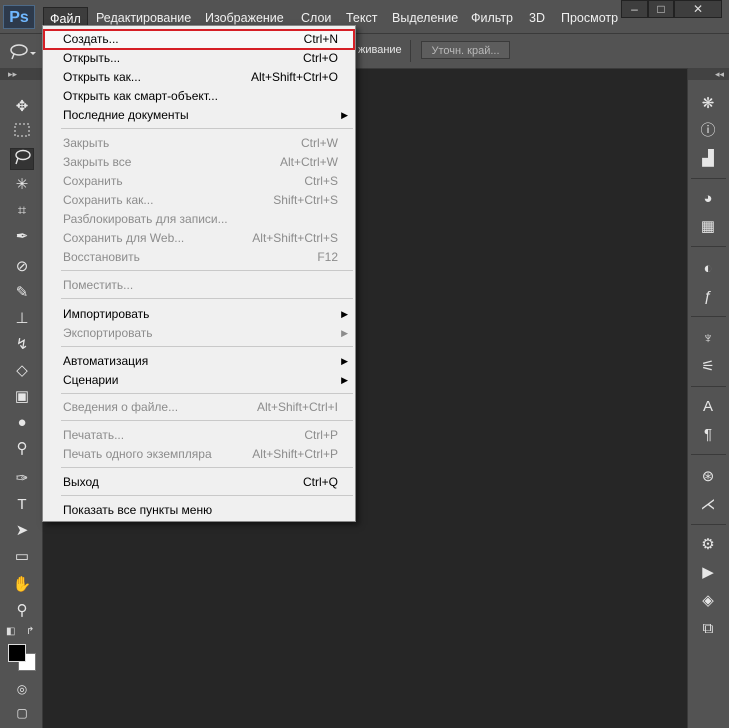 This screenshot has width=729, height=728. Describe the element at coordinates (22, 159) in the screenshot. I see `lasso-tool-icon` at that location.